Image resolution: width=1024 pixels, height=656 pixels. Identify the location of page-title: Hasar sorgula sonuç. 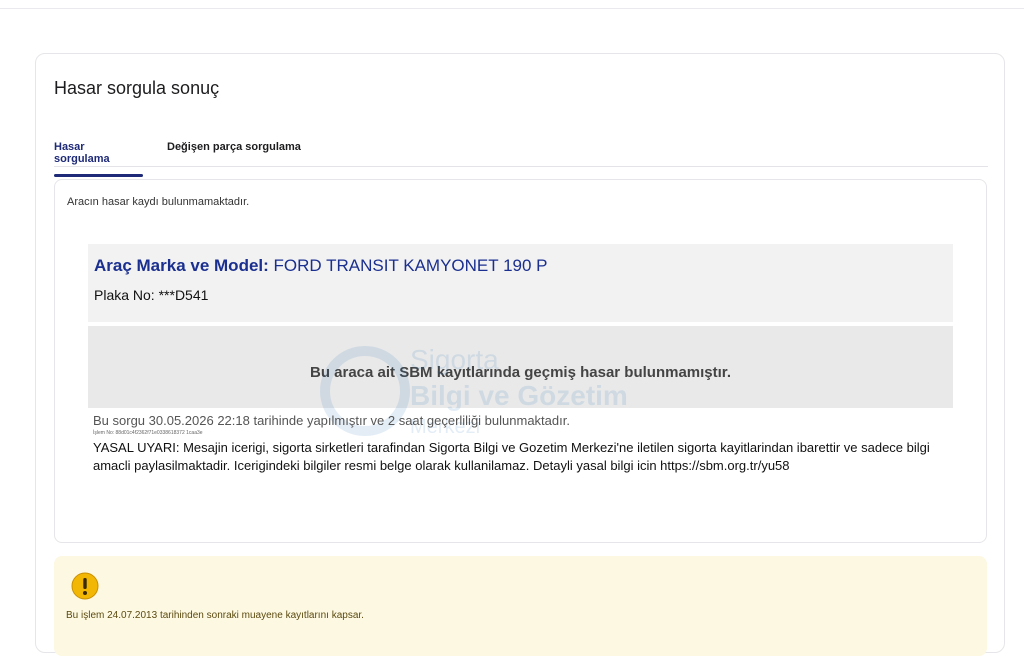
(137, 88).